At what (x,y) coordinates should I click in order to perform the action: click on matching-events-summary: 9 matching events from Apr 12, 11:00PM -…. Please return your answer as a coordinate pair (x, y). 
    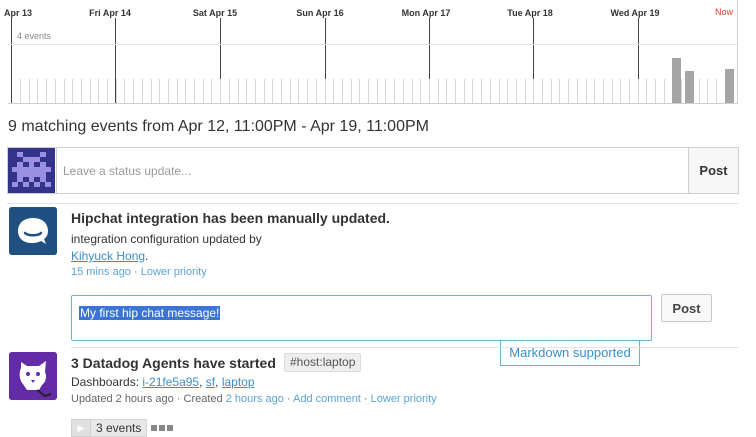
    Looking at the image, I should click on (218, 126).